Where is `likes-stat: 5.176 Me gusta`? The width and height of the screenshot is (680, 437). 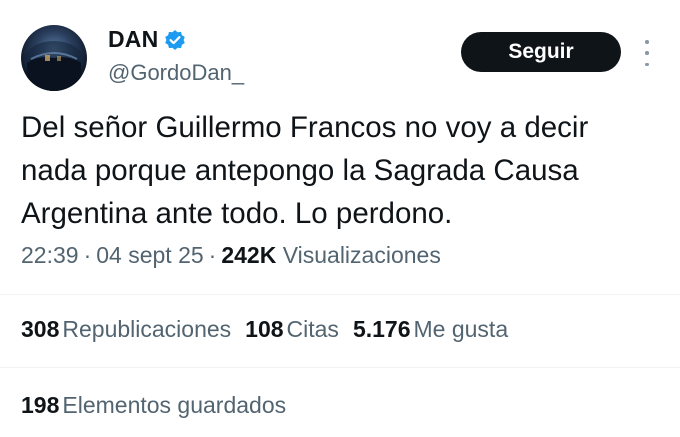 likes-stat: 5.176 Me gusta is located at coordinates (430, 329).